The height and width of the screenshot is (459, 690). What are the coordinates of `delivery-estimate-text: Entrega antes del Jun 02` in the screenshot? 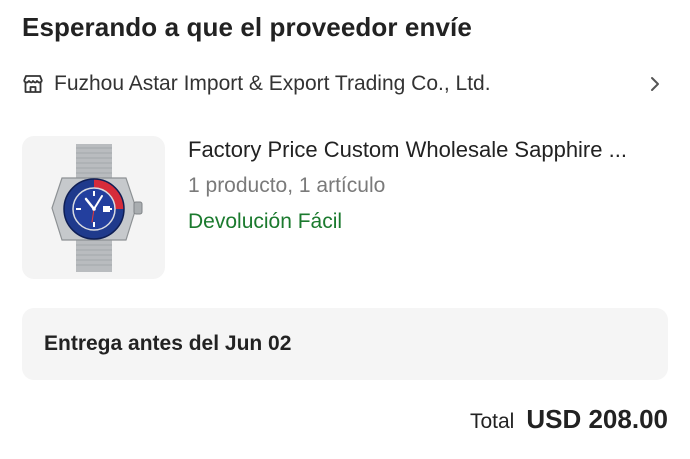 It's located at (168, 343).